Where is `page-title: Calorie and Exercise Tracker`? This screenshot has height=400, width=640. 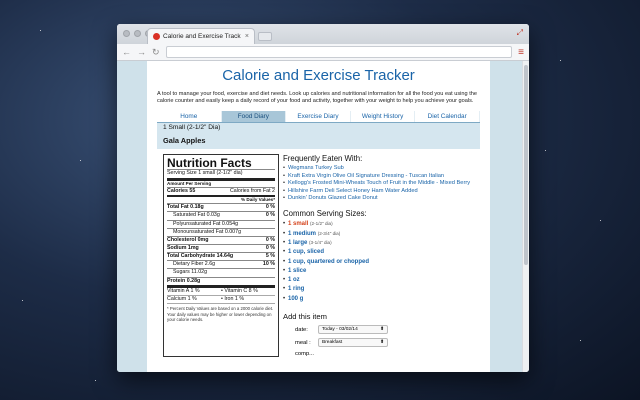
page-title: Calorie and Exercise Tracker is located at coordinates (318, 75).